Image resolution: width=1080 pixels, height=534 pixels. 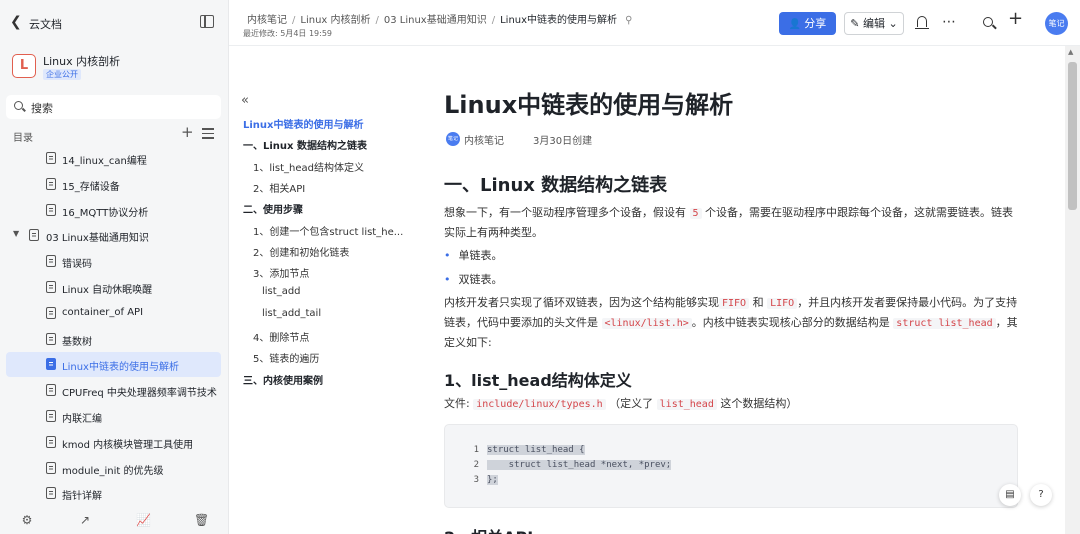 I want to click on tree-doc-item: module_init 的优先级, so click(x=113, y=468).